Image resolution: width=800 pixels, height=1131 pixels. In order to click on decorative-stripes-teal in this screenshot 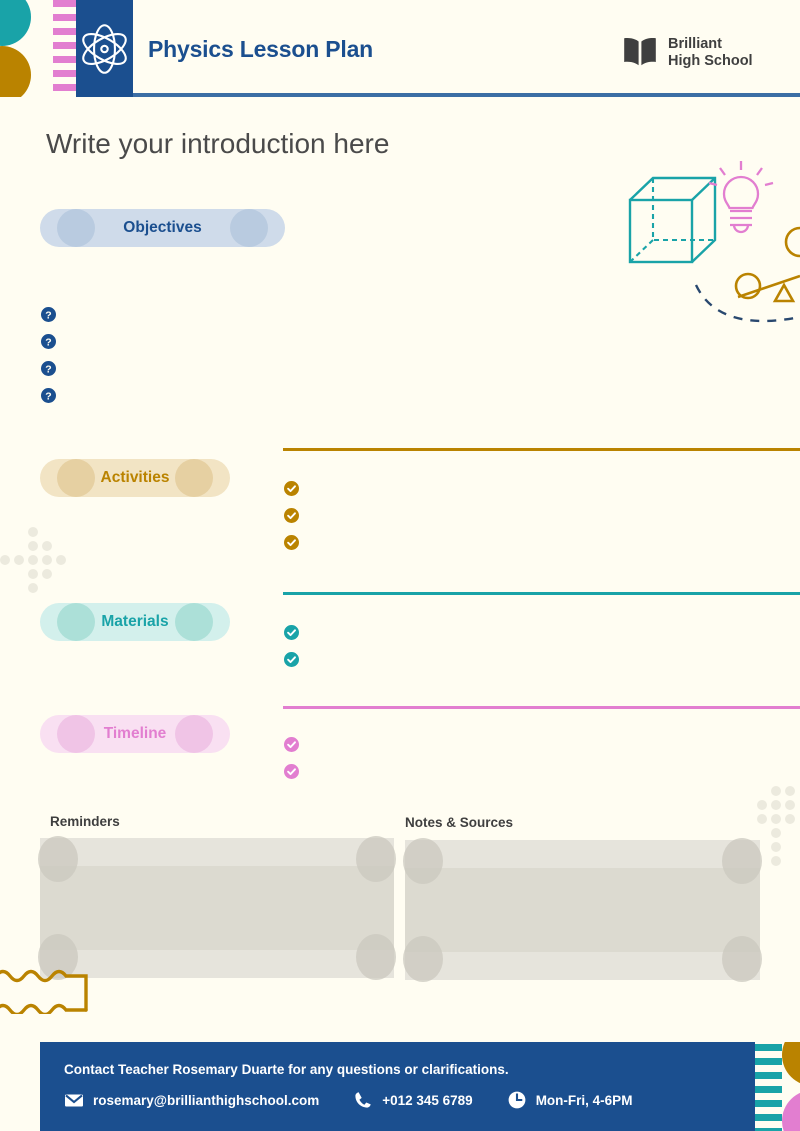, I will do `click(768, 1086)`.